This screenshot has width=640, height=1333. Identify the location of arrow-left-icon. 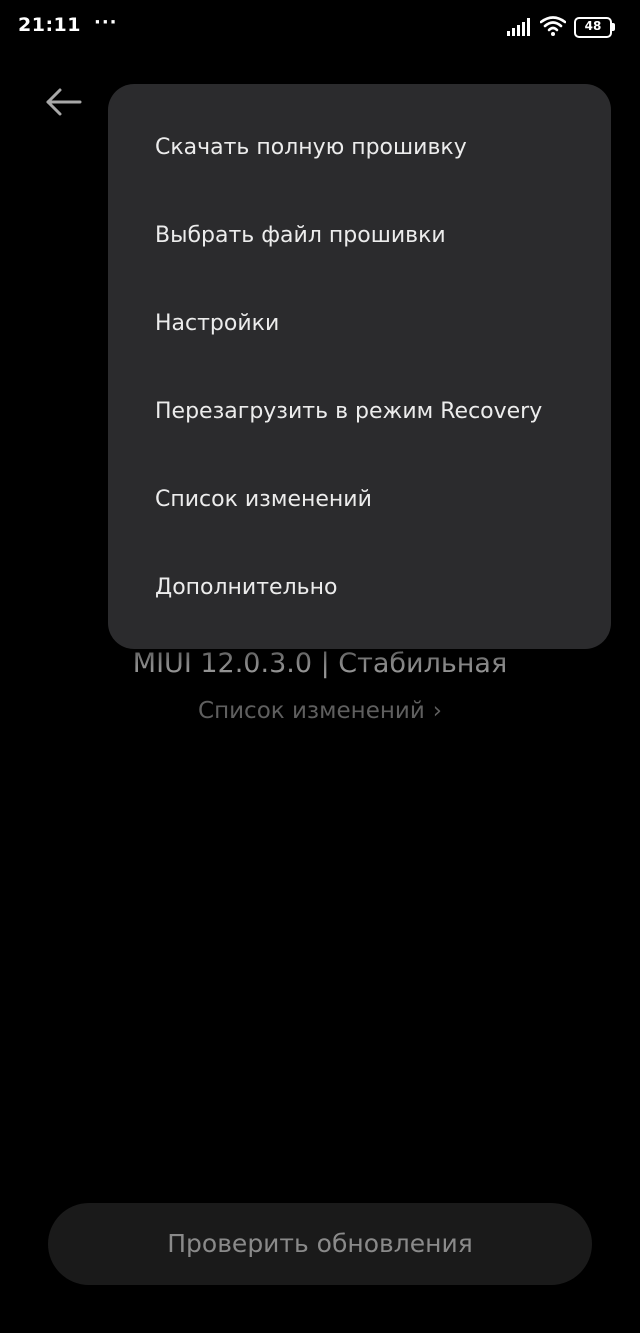
(64, 102).